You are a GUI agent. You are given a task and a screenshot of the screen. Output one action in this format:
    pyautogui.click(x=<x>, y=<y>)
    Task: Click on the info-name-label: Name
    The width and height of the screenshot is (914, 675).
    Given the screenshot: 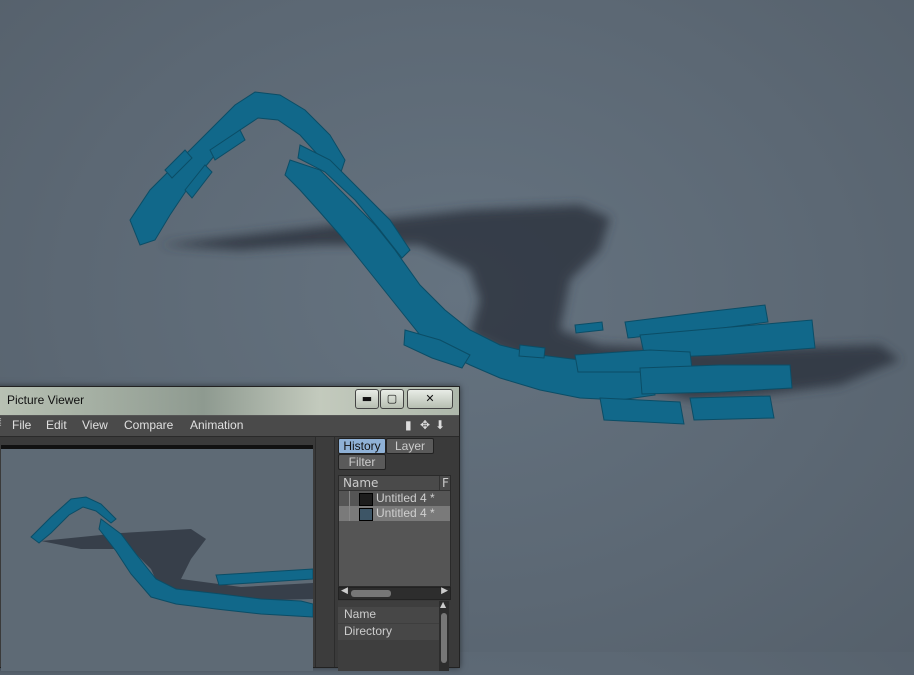 What is the action you would take?
    pyautogui.click(x=389, y=615)
    